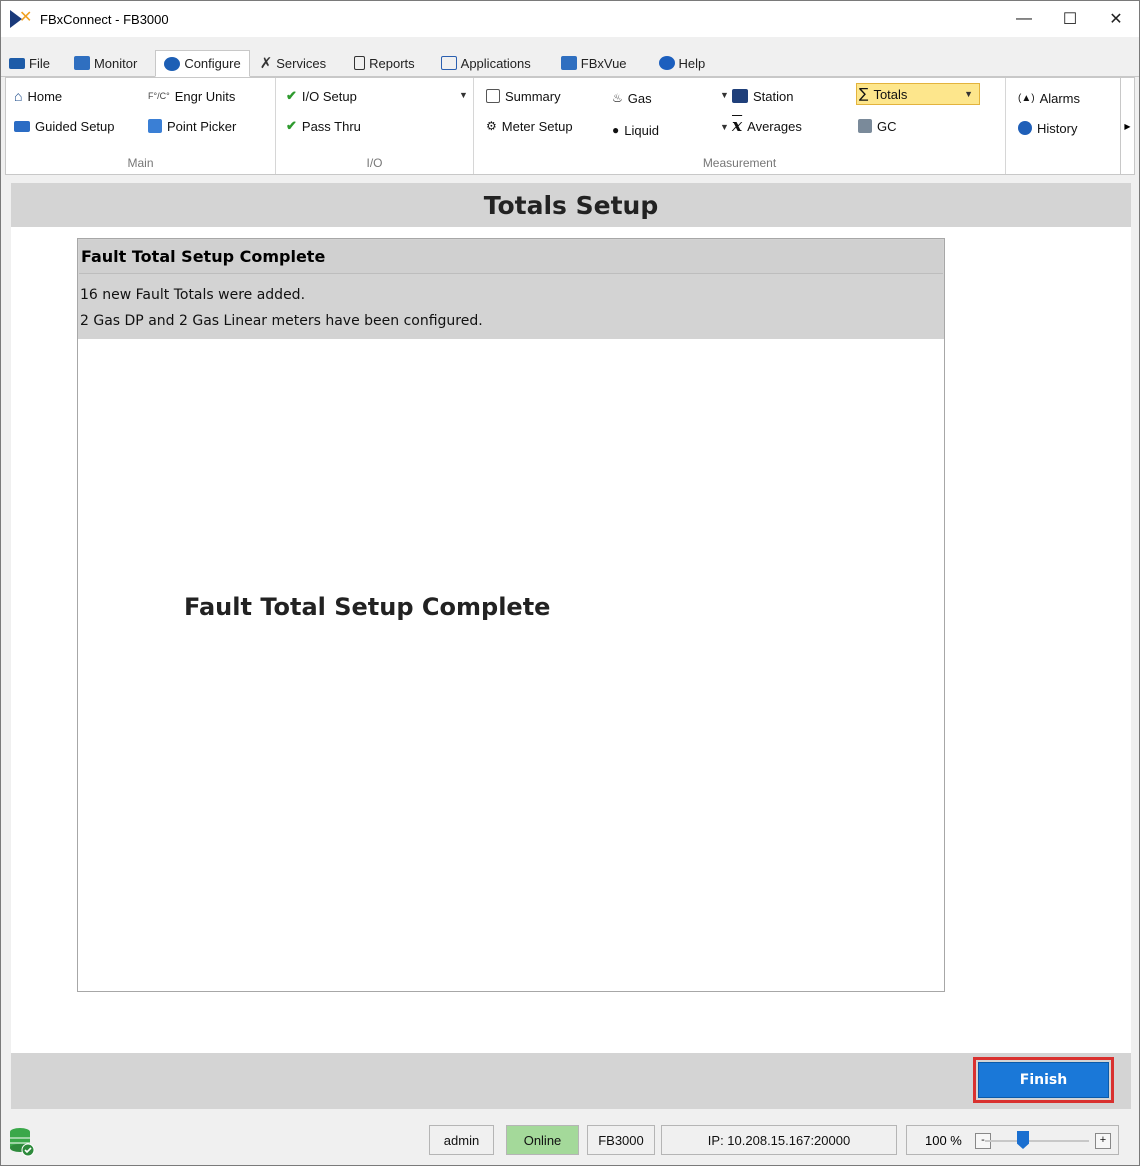 The image size is (1140, 1166). What do you see at coordinates (1116, 19) in the screenshot?
I see `close-button: ✕` at bounding box center [1116, 19].